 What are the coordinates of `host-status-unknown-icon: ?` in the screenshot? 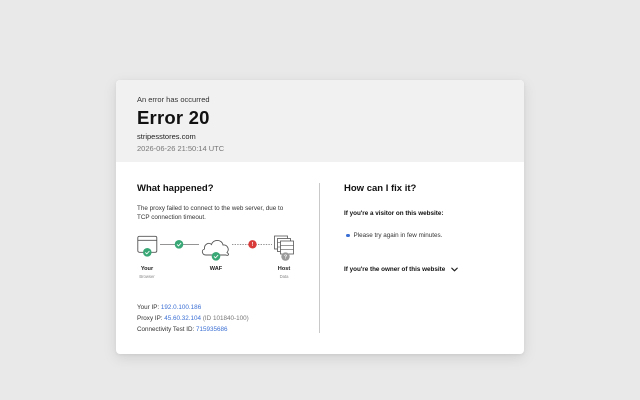 It's located at (285, 256).